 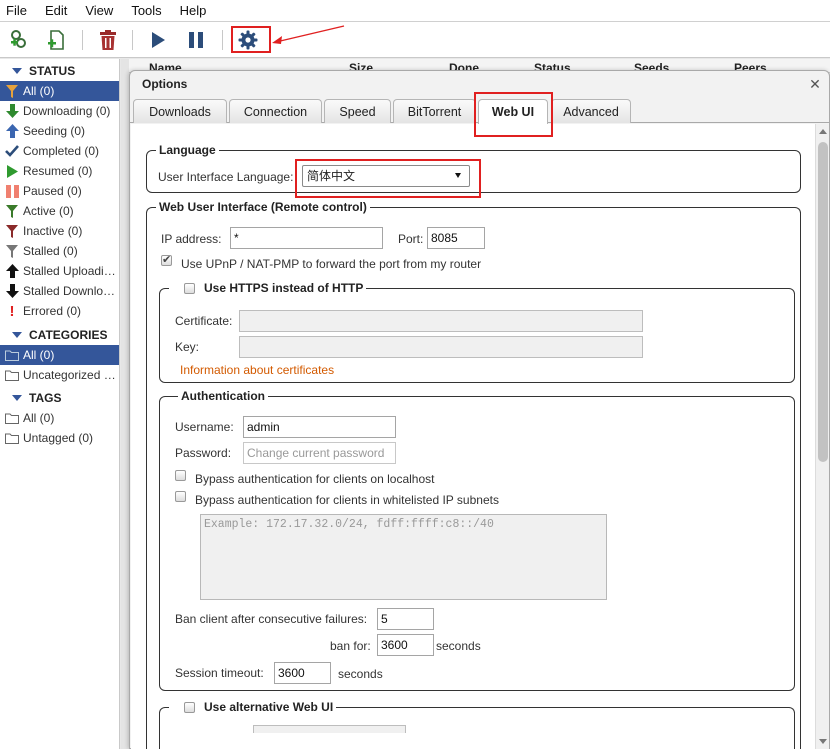 I want to click on bypass-localhost-checkbox, so click(x=180, y=475).